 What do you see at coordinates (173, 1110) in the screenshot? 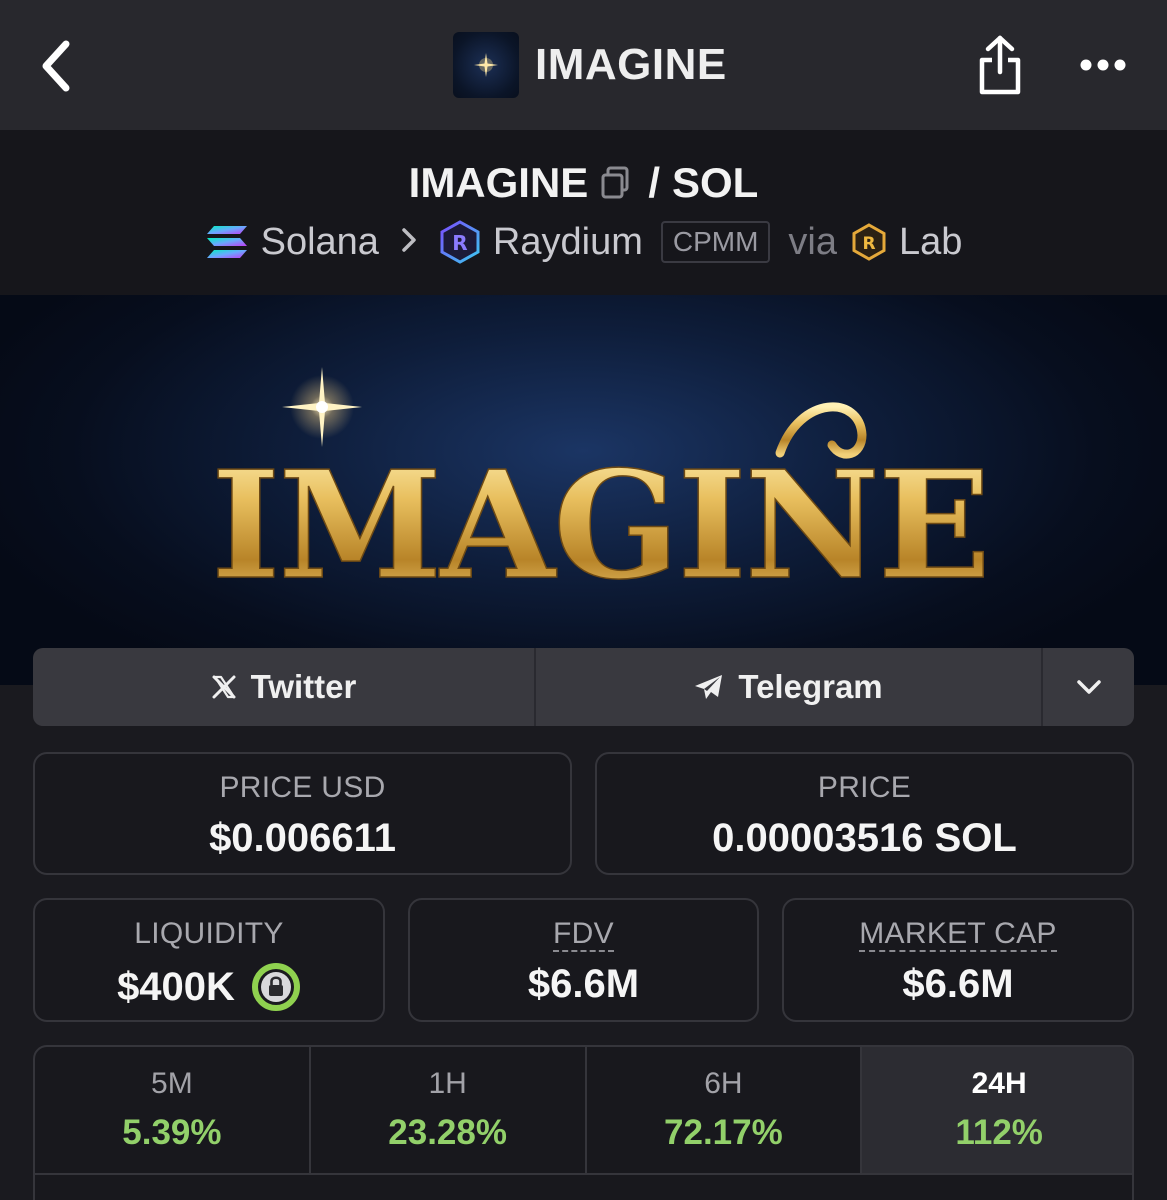
I see `tab-5m: 5M 5.39%` at bounding box center [173, 1110].